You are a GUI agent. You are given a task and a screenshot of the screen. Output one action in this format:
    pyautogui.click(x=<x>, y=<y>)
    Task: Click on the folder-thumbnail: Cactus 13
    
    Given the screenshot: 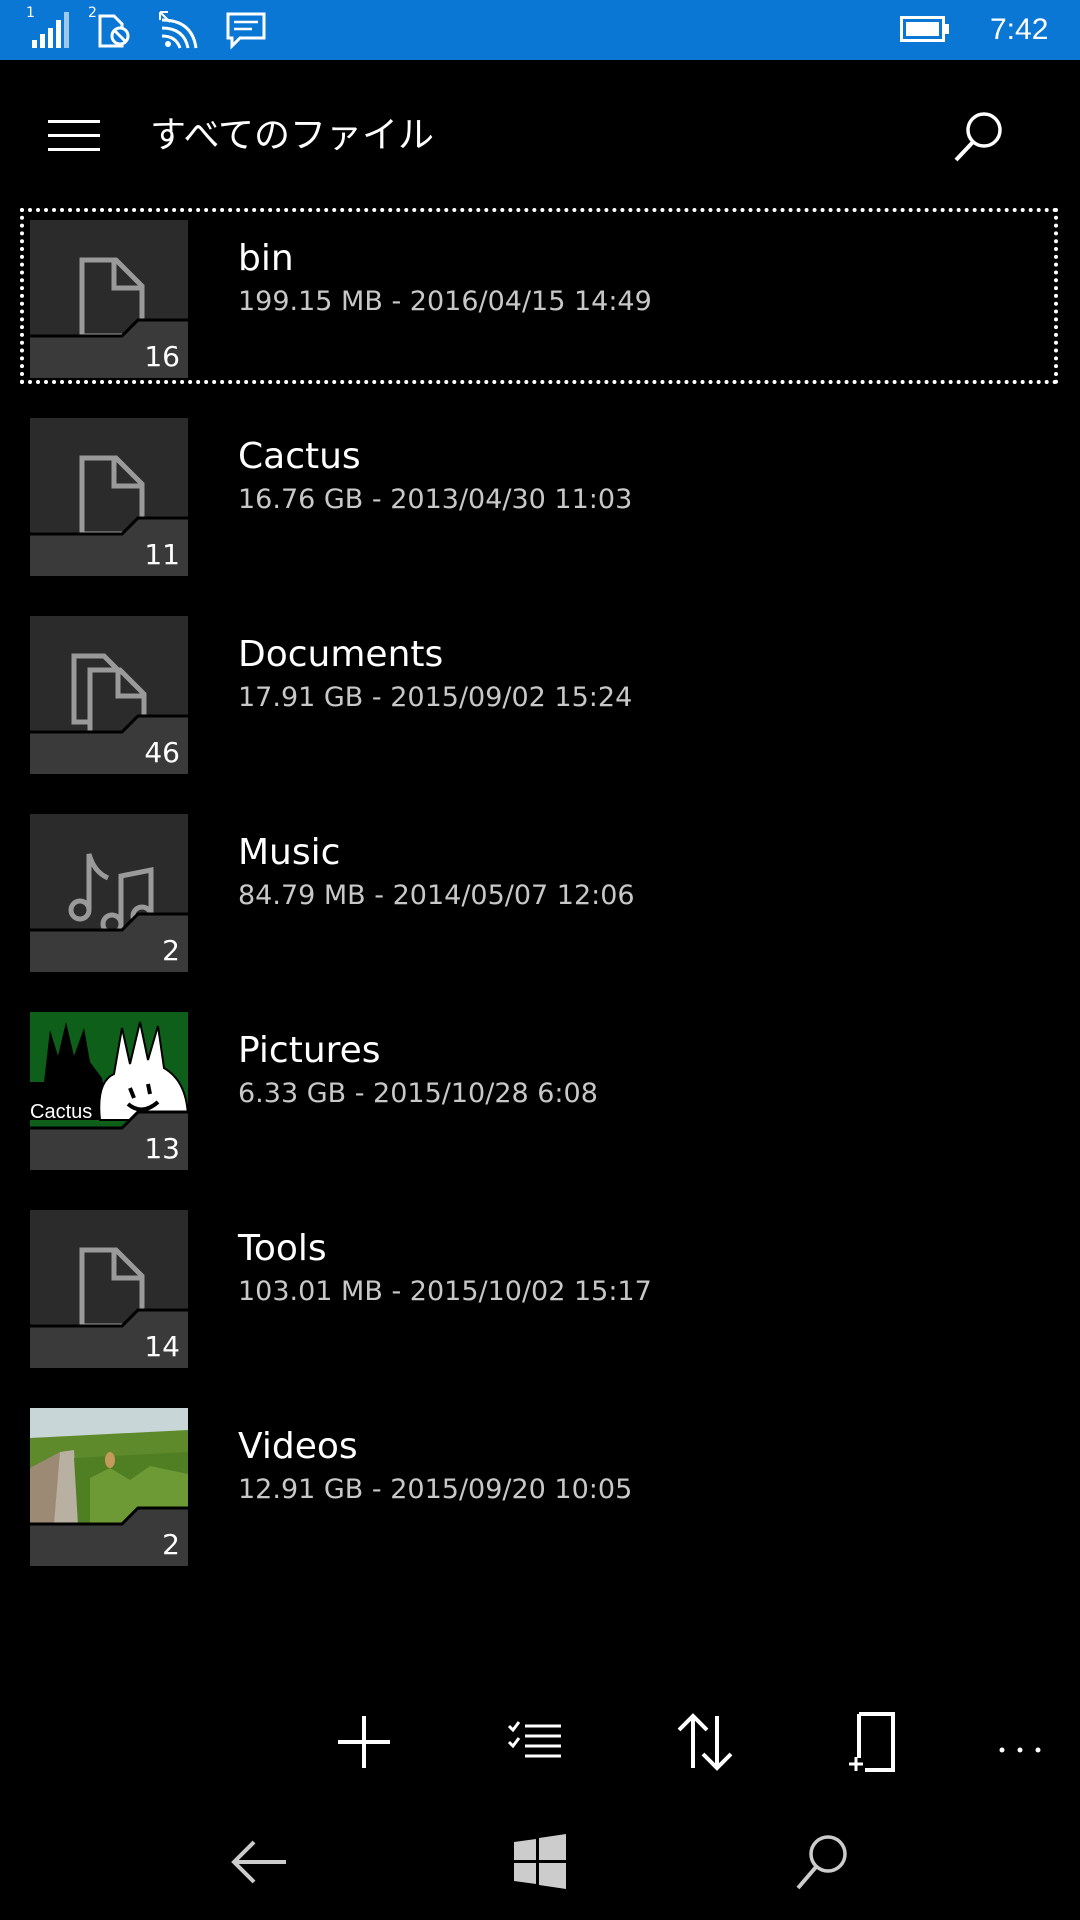 What is the action you would take?
    pyautogui.click(x=109, y=1091)
    